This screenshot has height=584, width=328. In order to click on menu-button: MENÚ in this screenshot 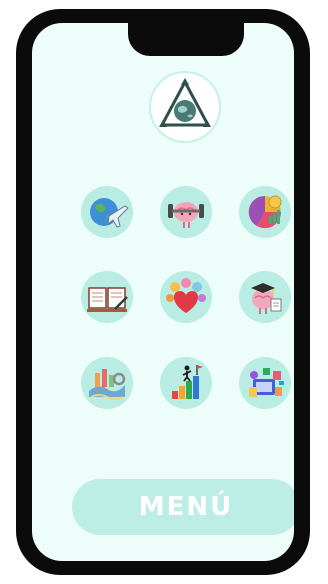, I will do `click(183, 507)`.